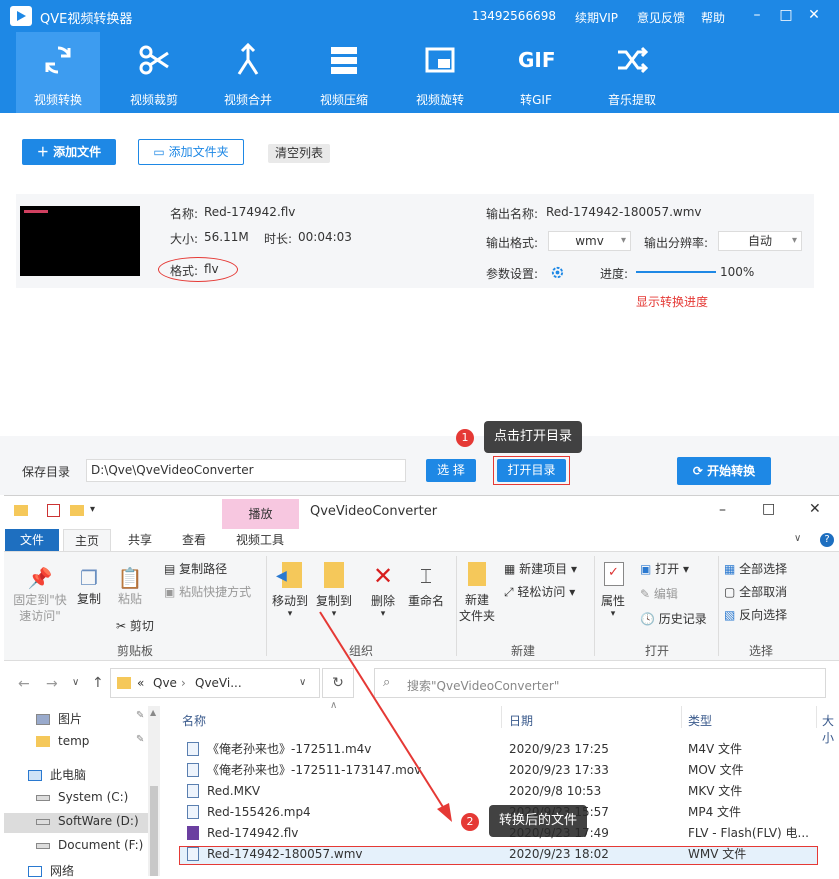 This screenshot has width=839, height=879. Describe the element at coordinates (52, 684) in the screenshot. I see `forward-arrow-icon: →` at that location.